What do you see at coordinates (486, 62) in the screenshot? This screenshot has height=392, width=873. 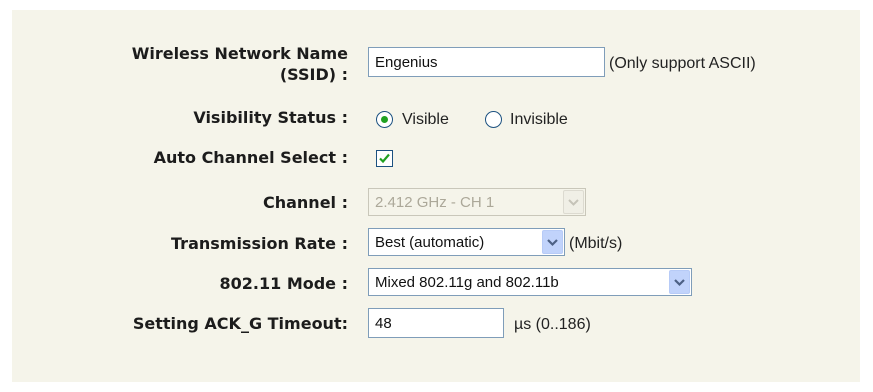 I see `ssid-input: Engenius` at bounding box center [486, 62].